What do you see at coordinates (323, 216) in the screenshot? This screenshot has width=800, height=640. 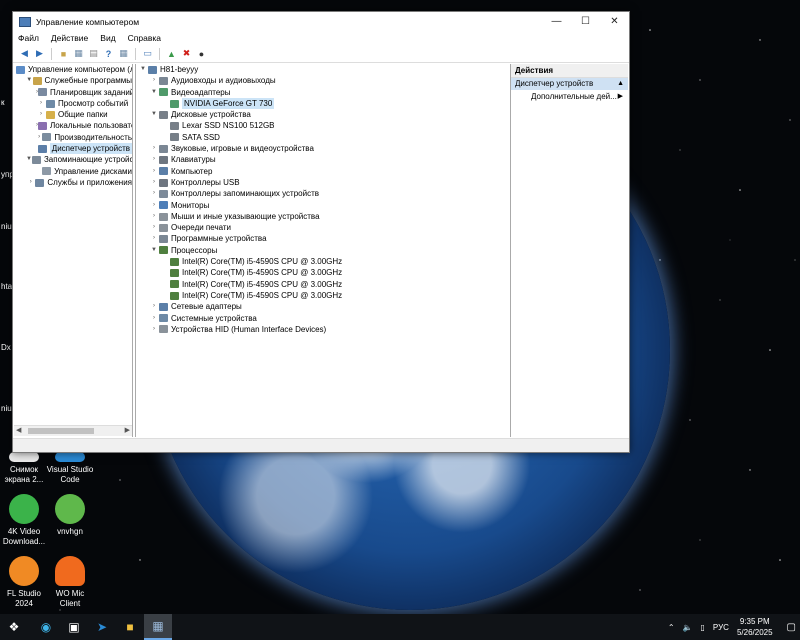 I see `device-tree-row: › Мыши и иные указывающие устройства` at bounding box center [323, 216].